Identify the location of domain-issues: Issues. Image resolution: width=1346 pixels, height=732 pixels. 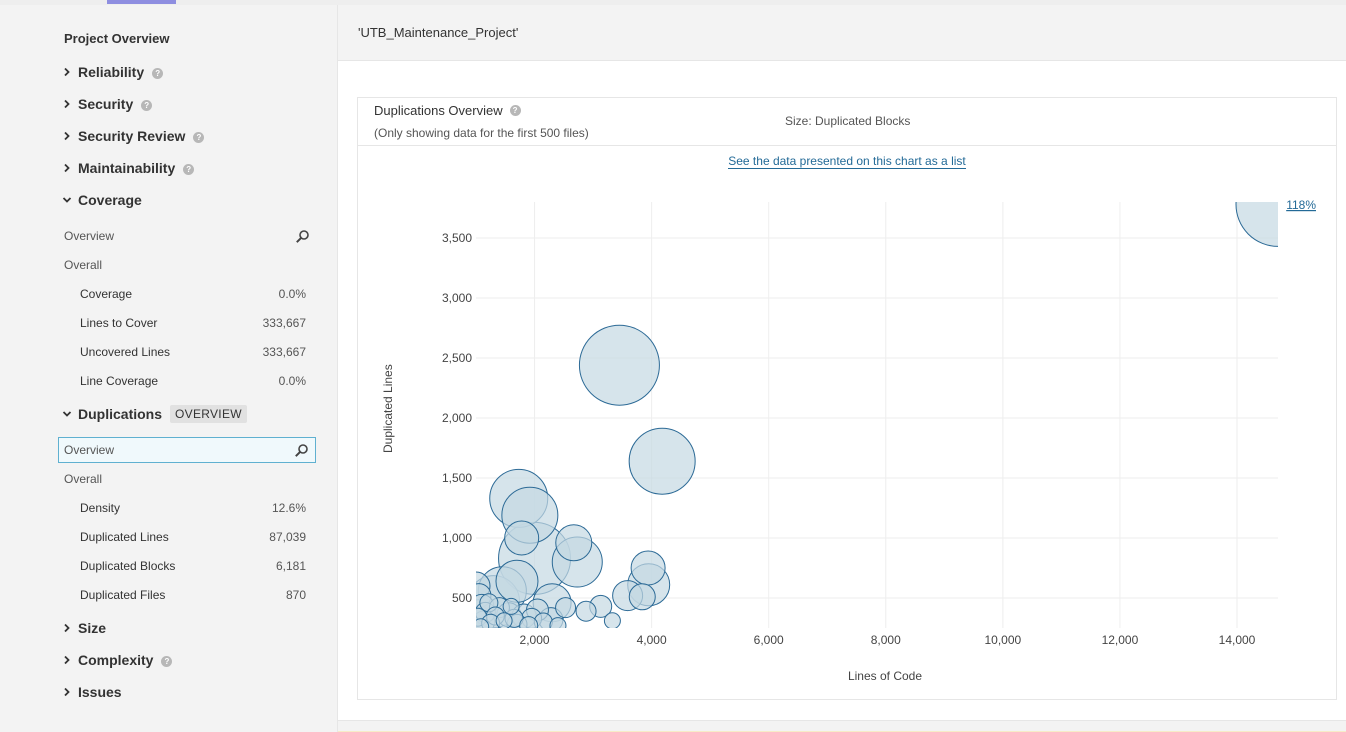
(92, 692).